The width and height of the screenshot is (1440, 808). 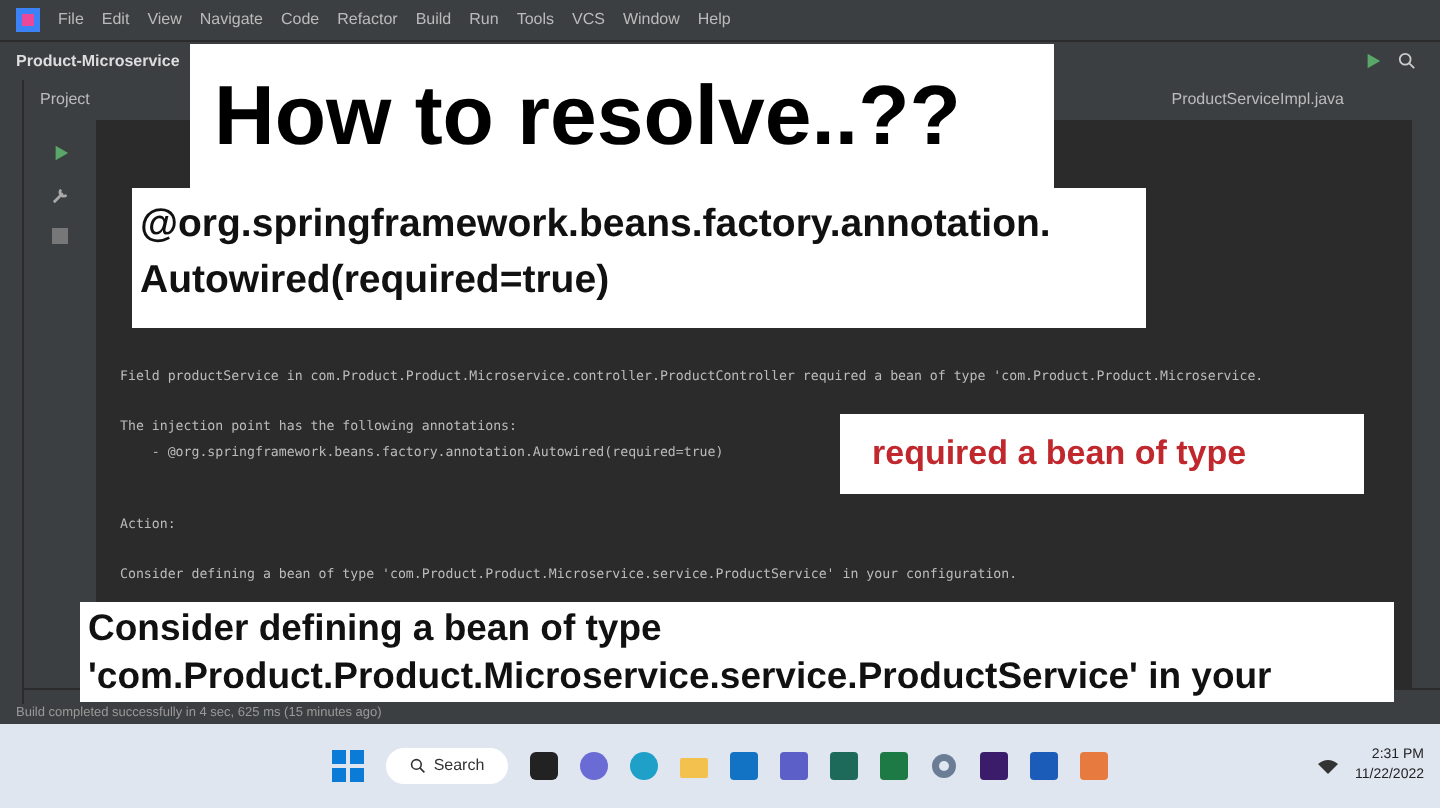 What do you see at coordinates (98, 61) in the screenshot?
I see `project-breadcrumb: Product-Microservice` at bounding box center [98, 61].